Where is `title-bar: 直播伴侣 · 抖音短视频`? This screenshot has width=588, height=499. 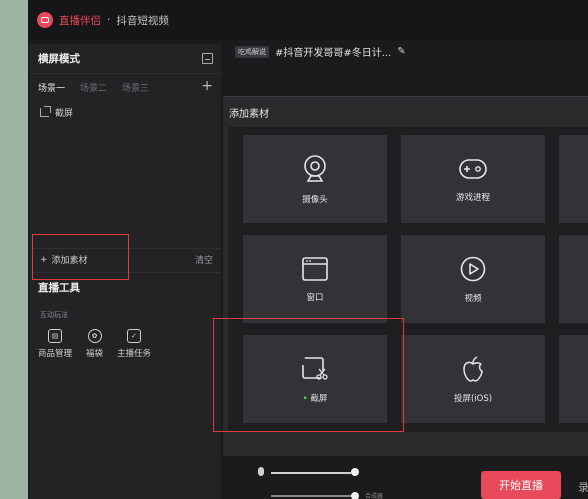 title-bar: 直播伴侣 · 抖音短视频 is located at coordinates (308, 20).